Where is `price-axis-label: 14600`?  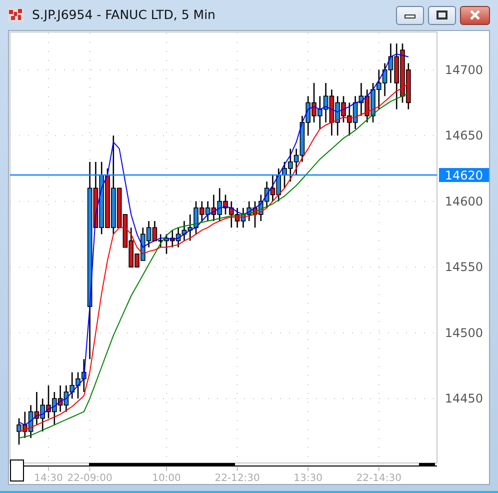
price-axis-label: 14600 is located at coordinates (463, 201).